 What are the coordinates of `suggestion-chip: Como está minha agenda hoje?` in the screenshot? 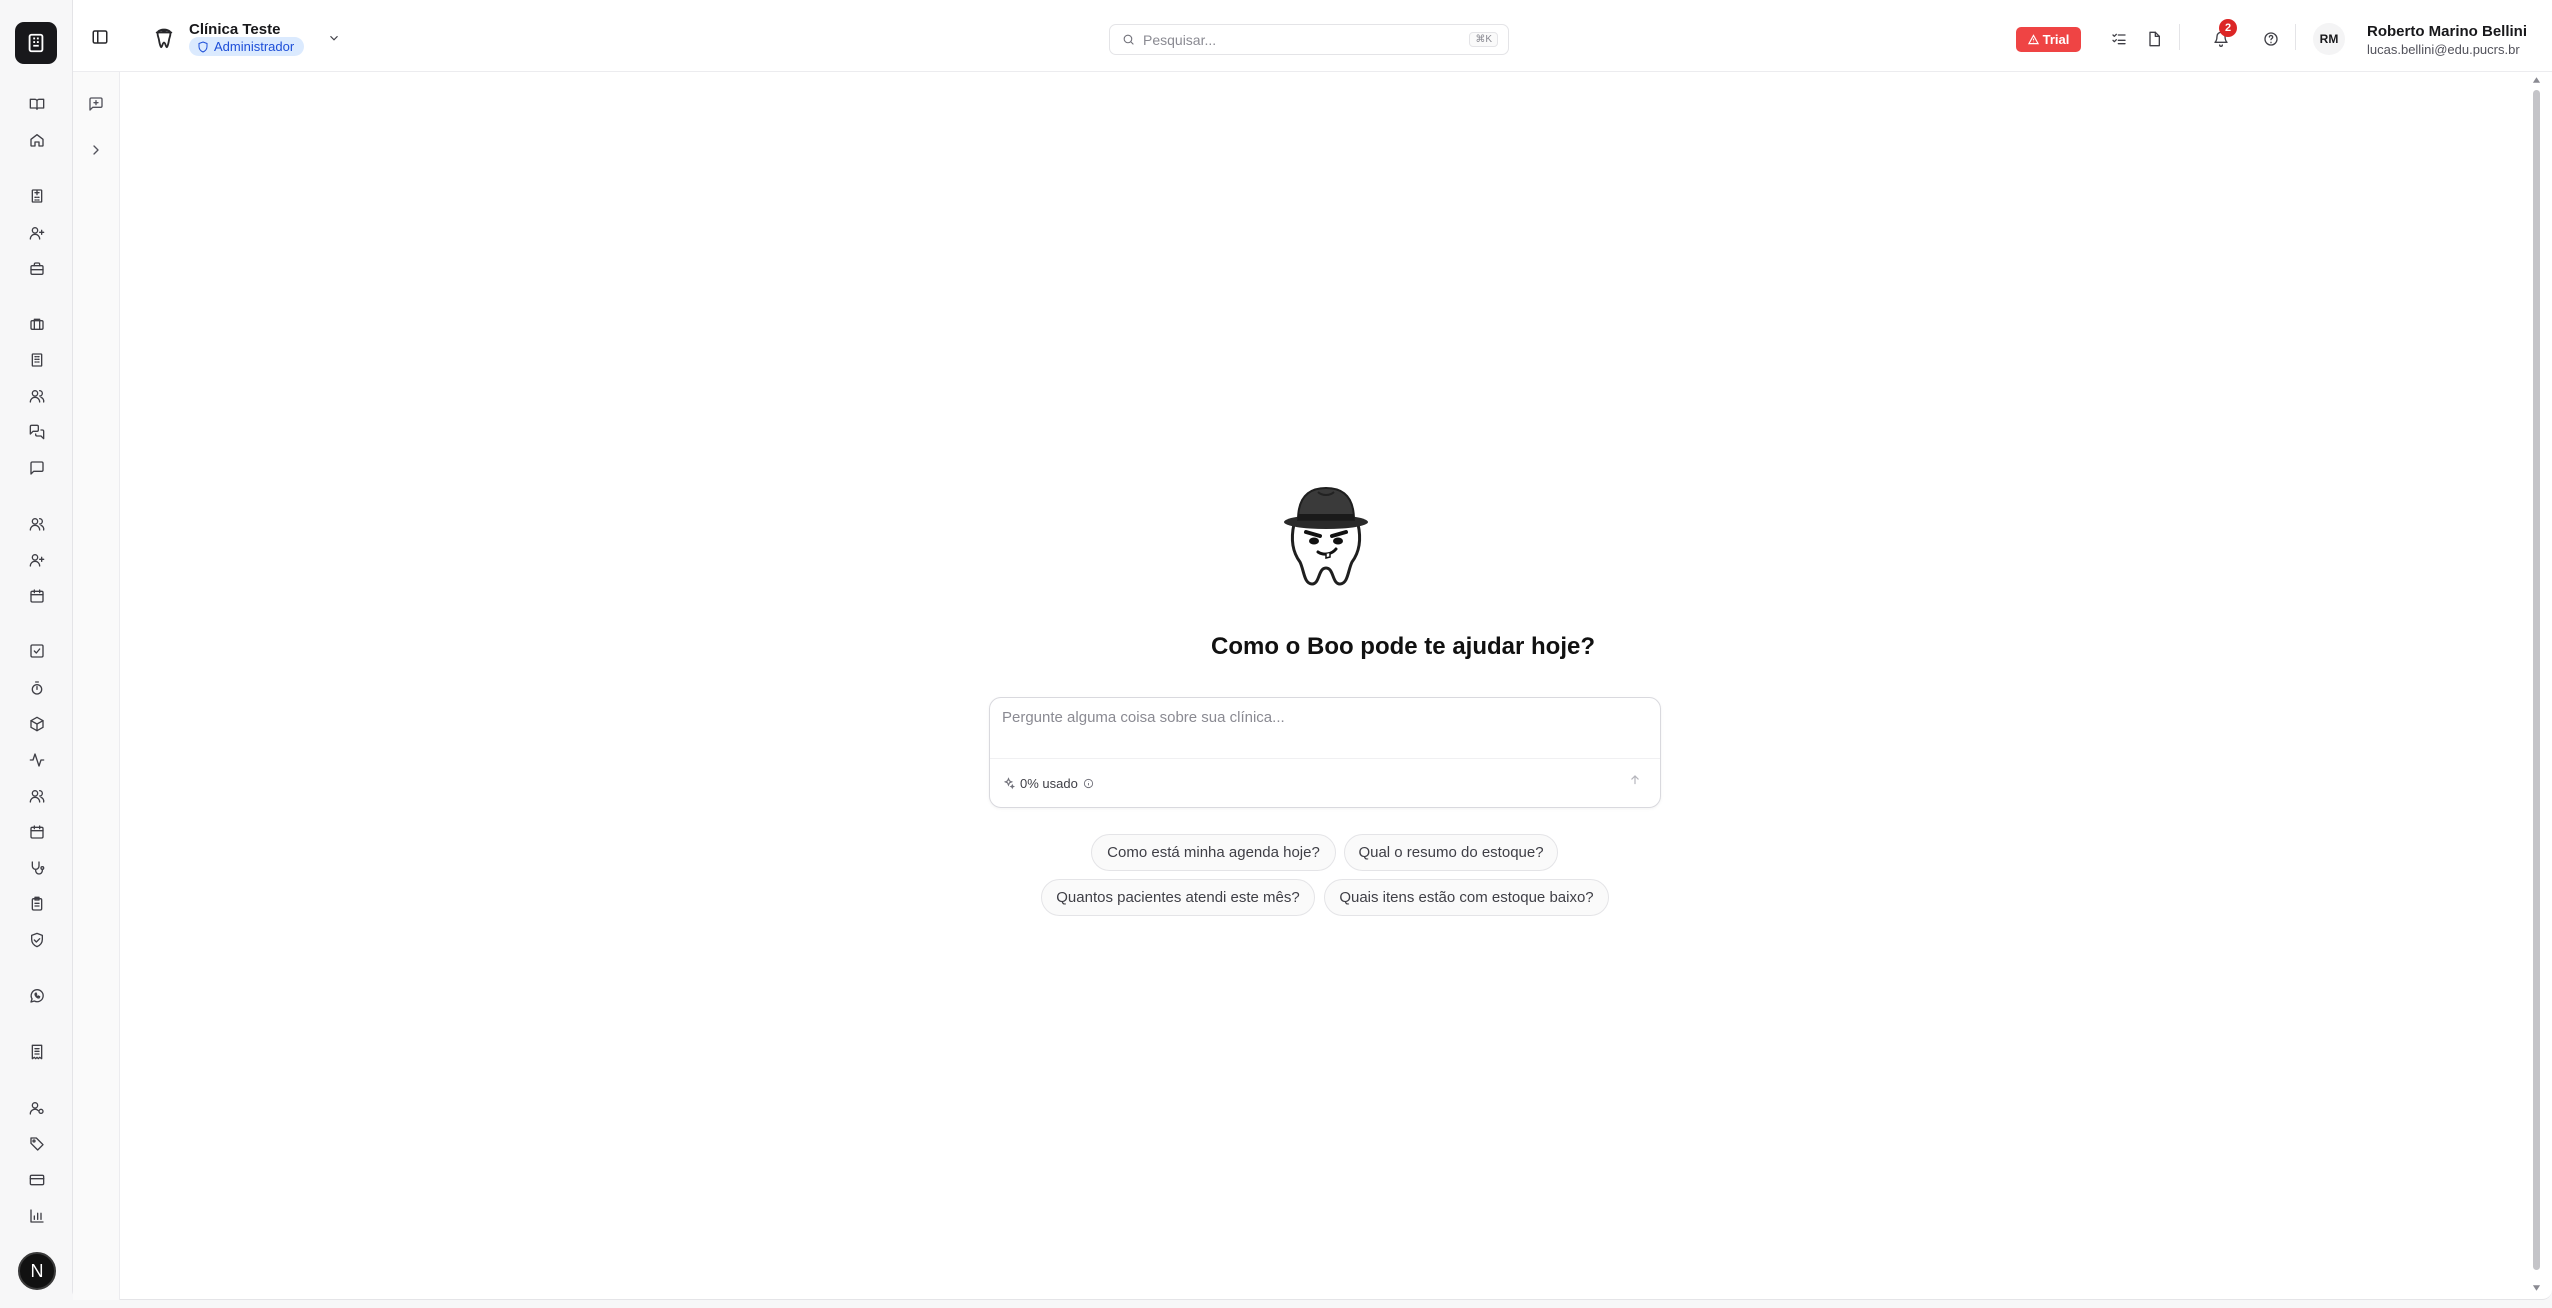 It's located at (1213, 852).